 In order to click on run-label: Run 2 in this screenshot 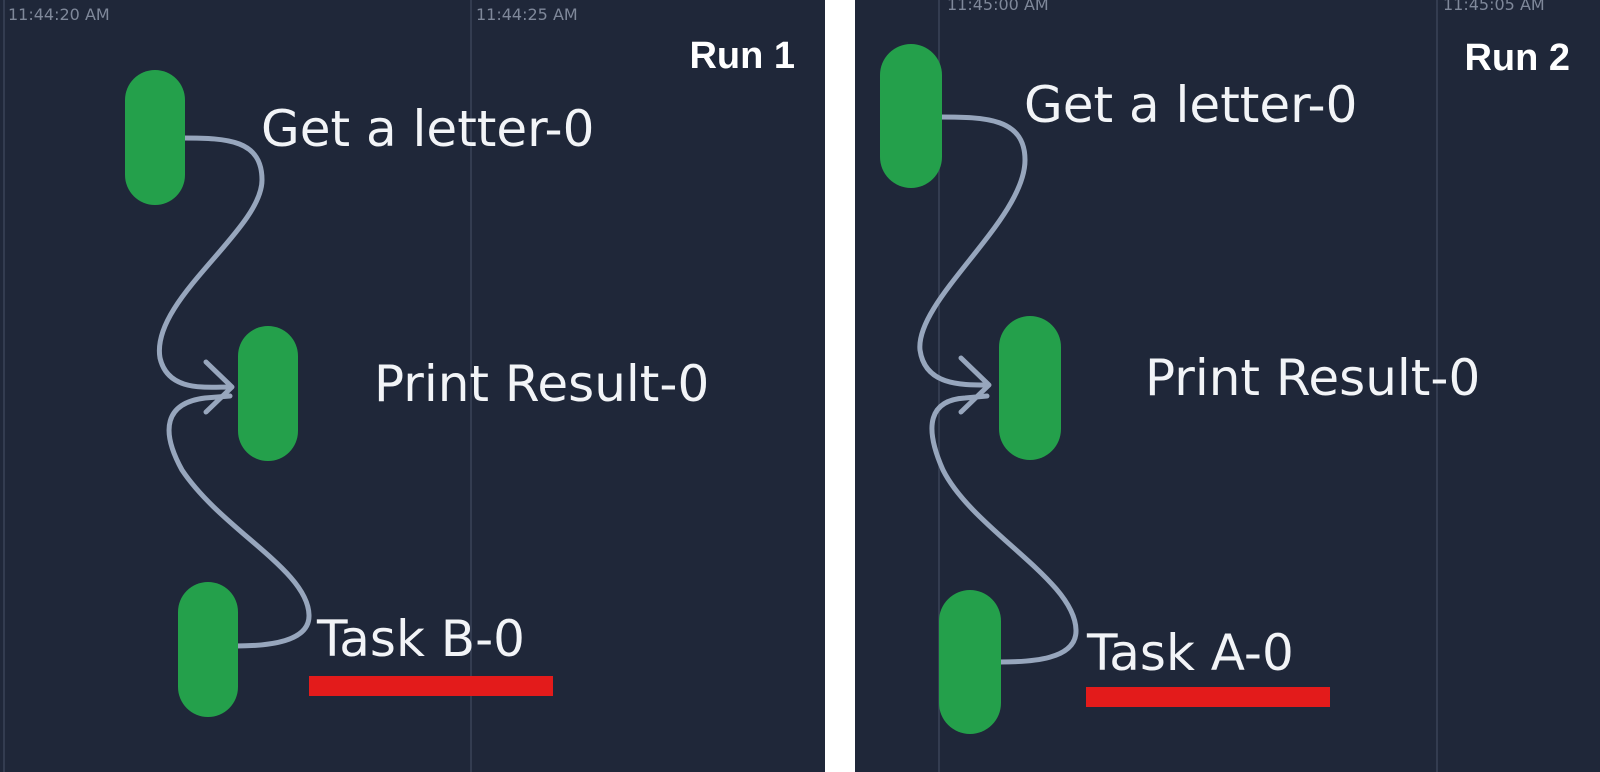, I will do `click(1517, 58)`.